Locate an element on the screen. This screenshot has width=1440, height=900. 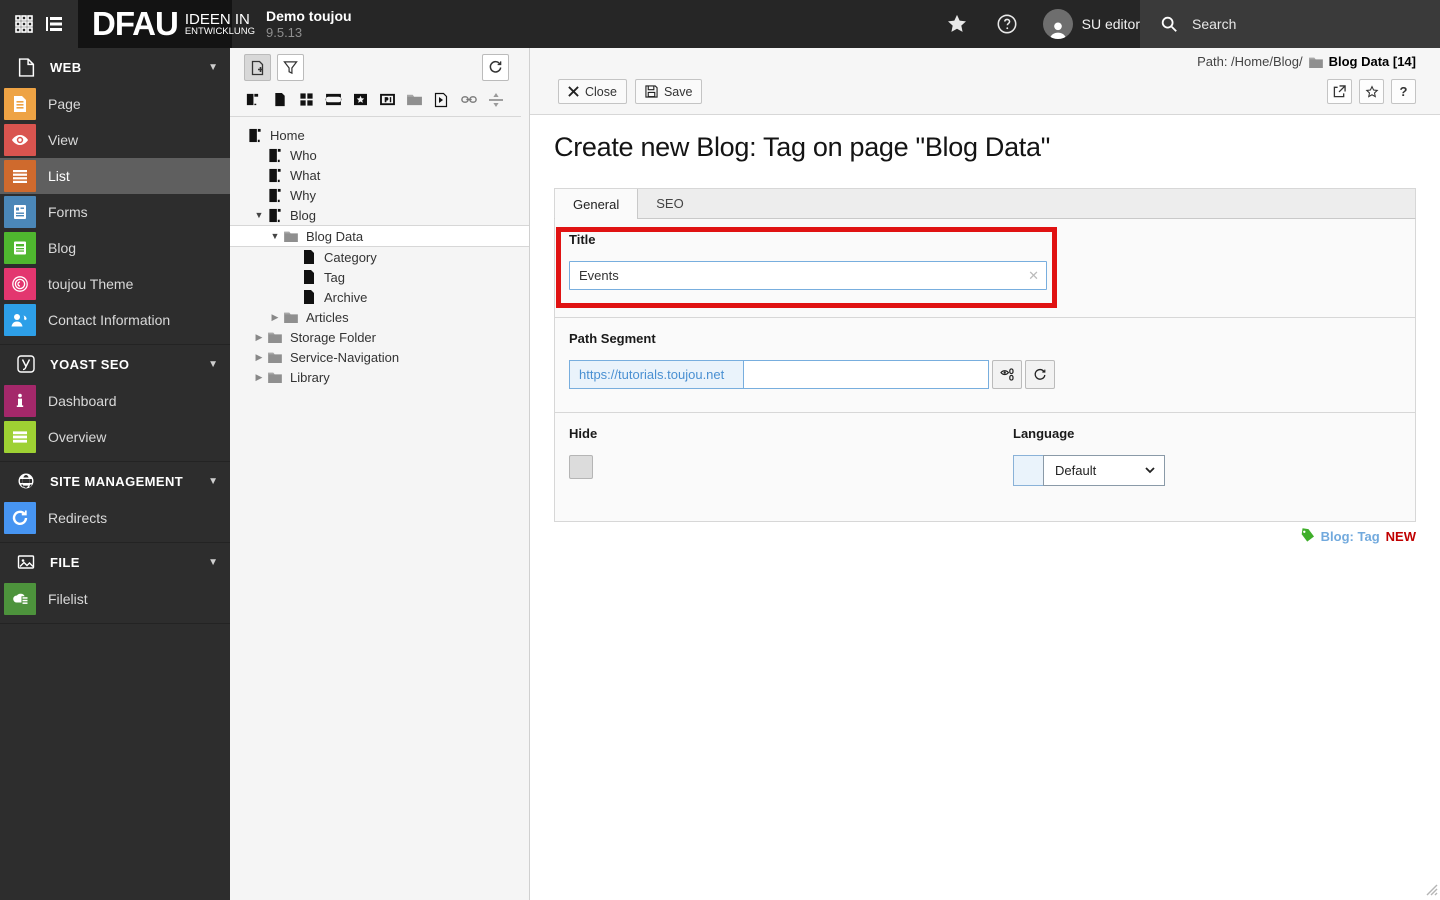
save-button: Save is located at coordinates (668, 91).